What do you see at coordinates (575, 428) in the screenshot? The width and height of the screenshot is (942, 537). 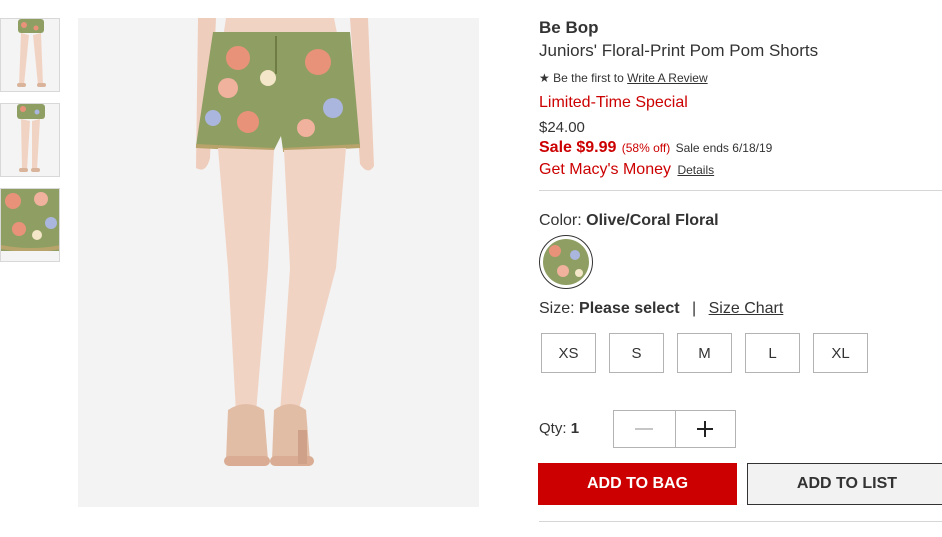 I see `quantity-value: 1` at bounding box center [575, 428].